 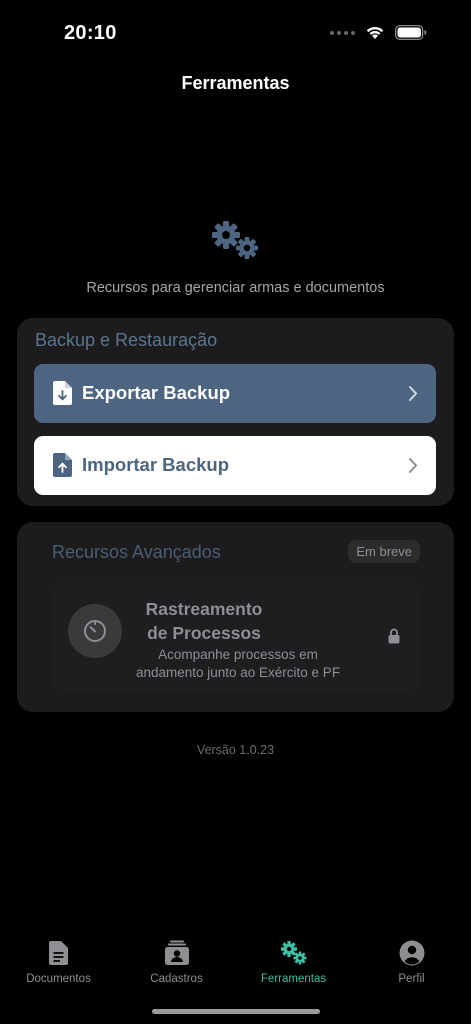 What do you see at coordinates (156, 392) in the screenshot?
I see `export-backup-label: Exportar Backup` at bounding box center [156, 392].